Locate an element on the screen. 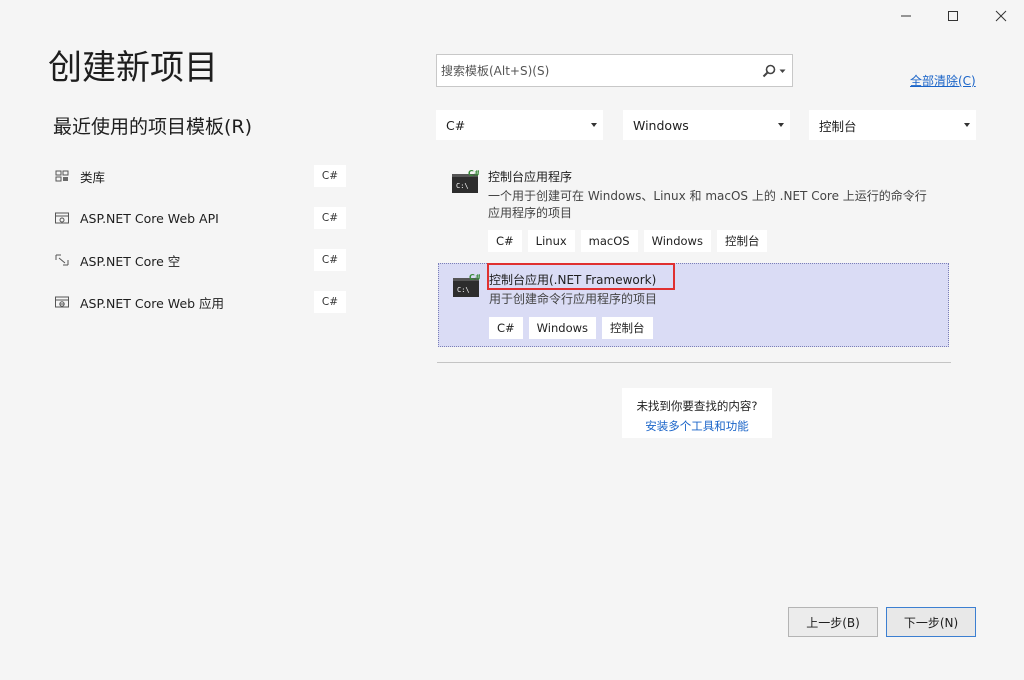  not-found-panel: 未找到你要查找的内容? 安装多个工具和功能 is located at coordinates (697, 413).